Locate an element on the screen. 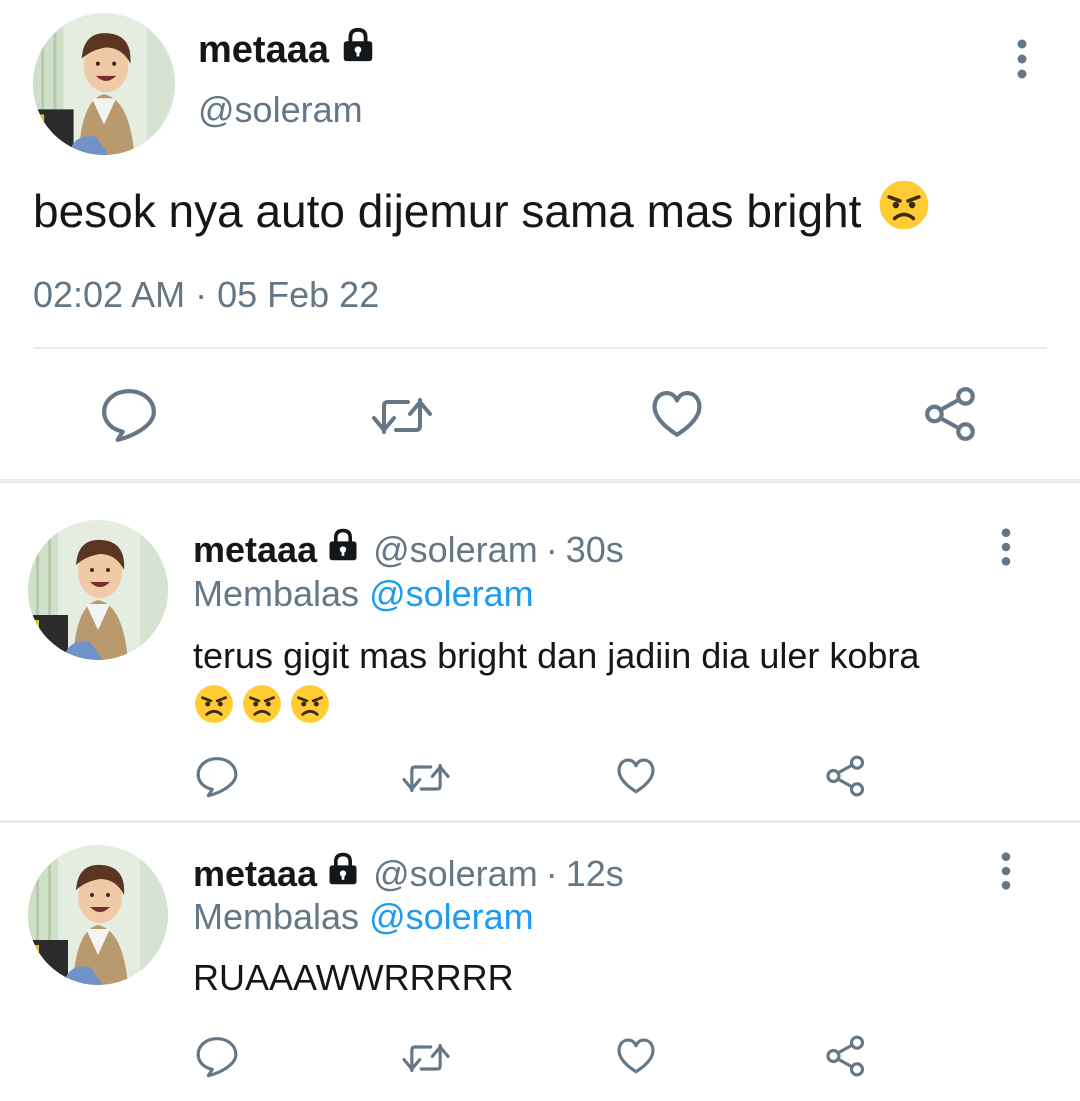 This screenshot has width=1080, height=1101. display-name-text: metaaa is located at coordinates (263, 49).